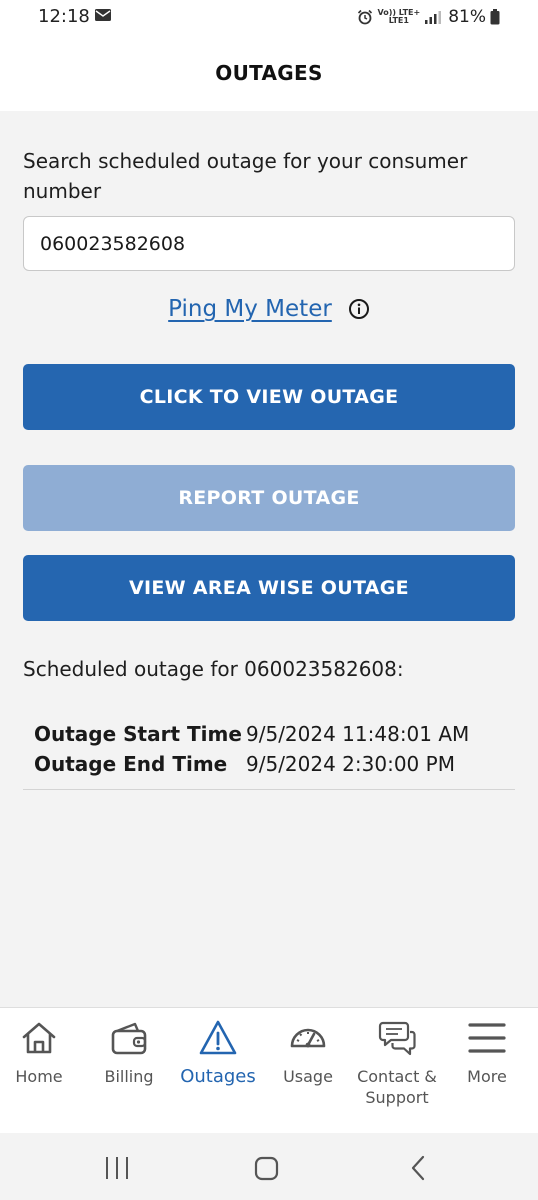  Describe the element at coordinates (269, 243) in the screenshot. I see `consumer-number-input` at that location.